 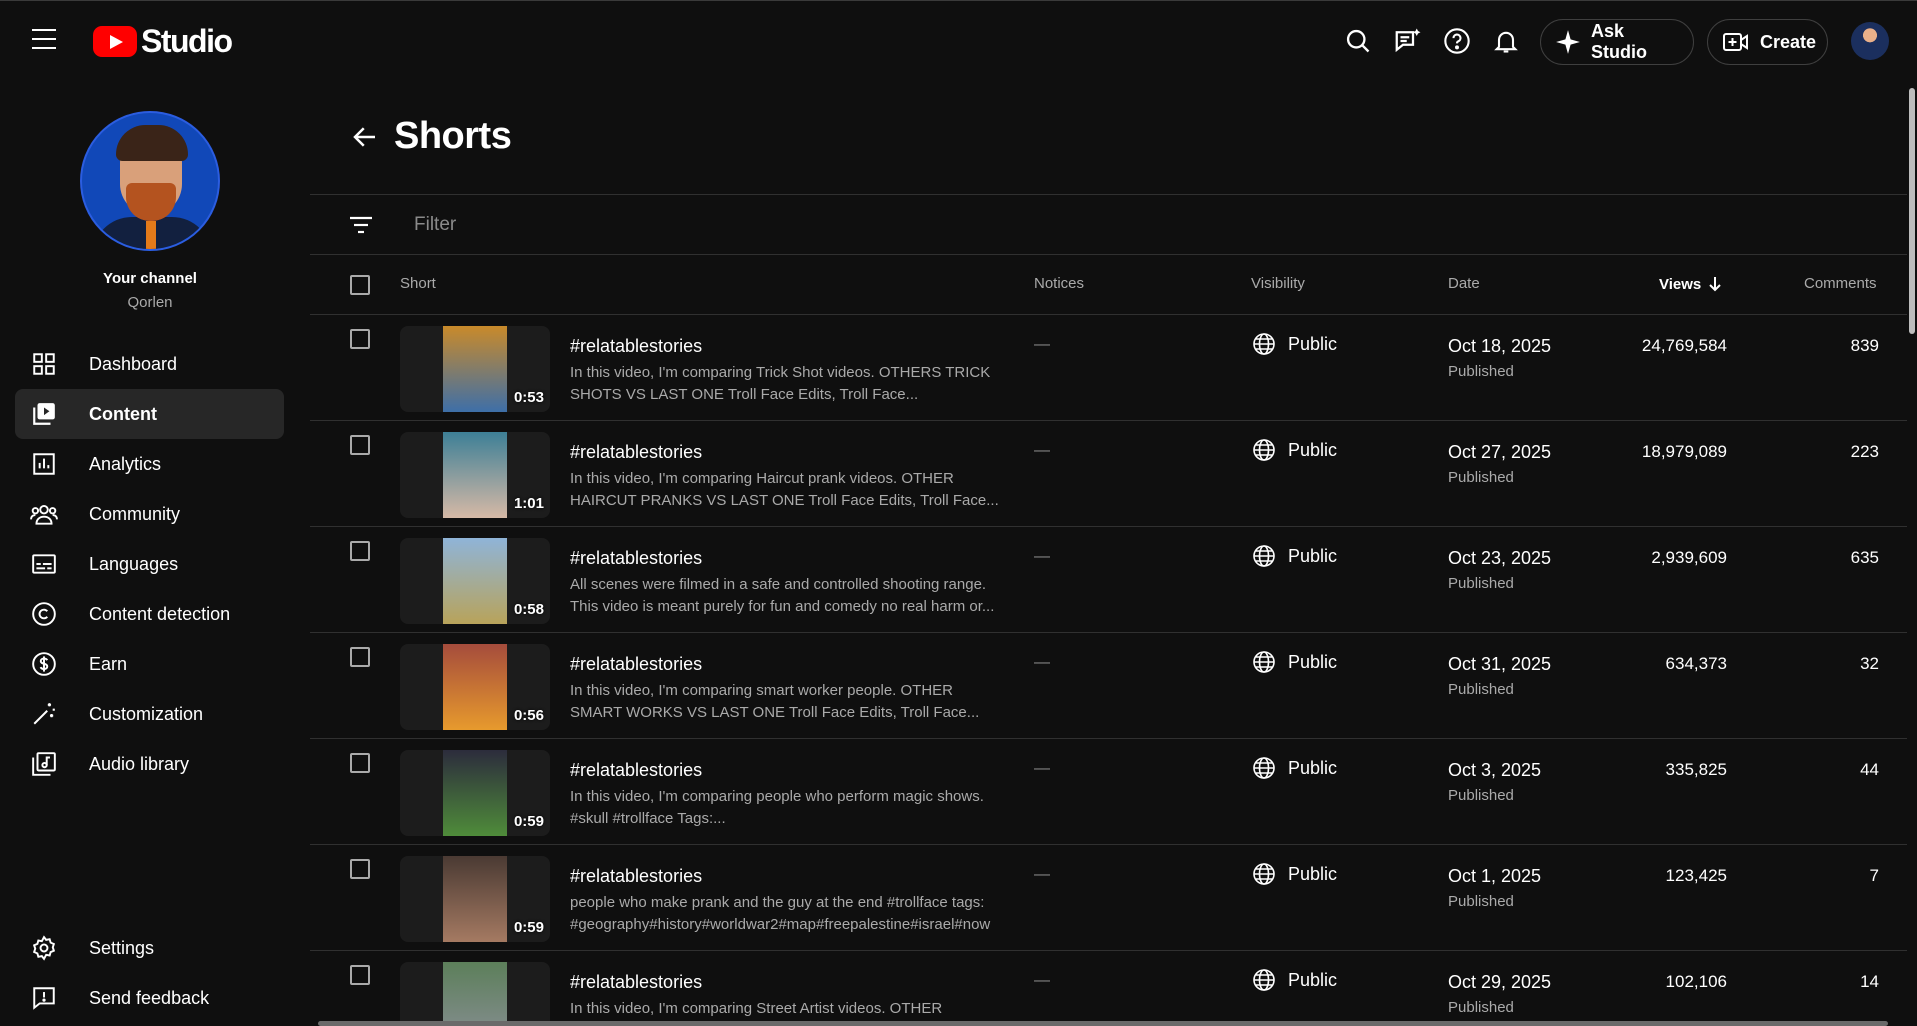 I want to click on notifications-bell-icon, so click(x=1506, y=41).